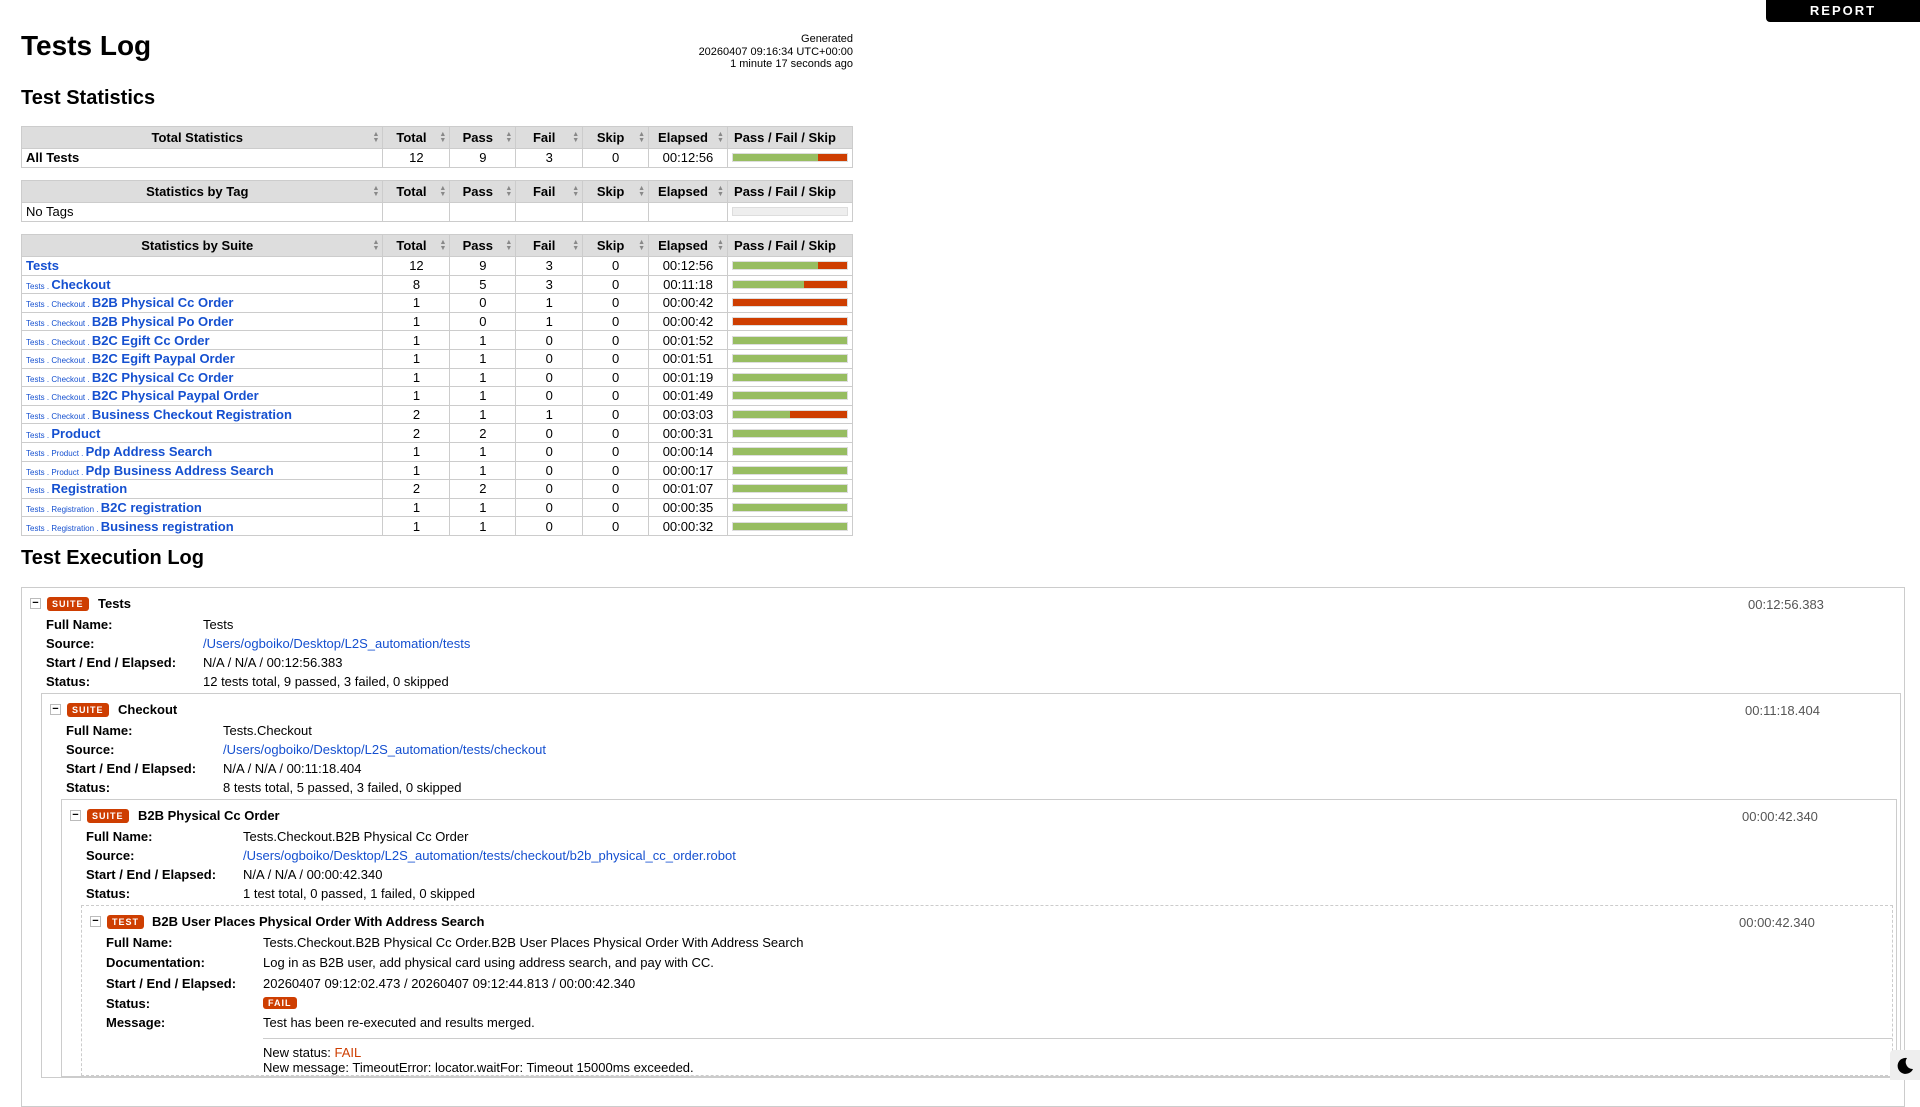 The height and width of the screenshot is (1107, 1920). I want to click on row-name: Tests . Registration, so click(202, 489).